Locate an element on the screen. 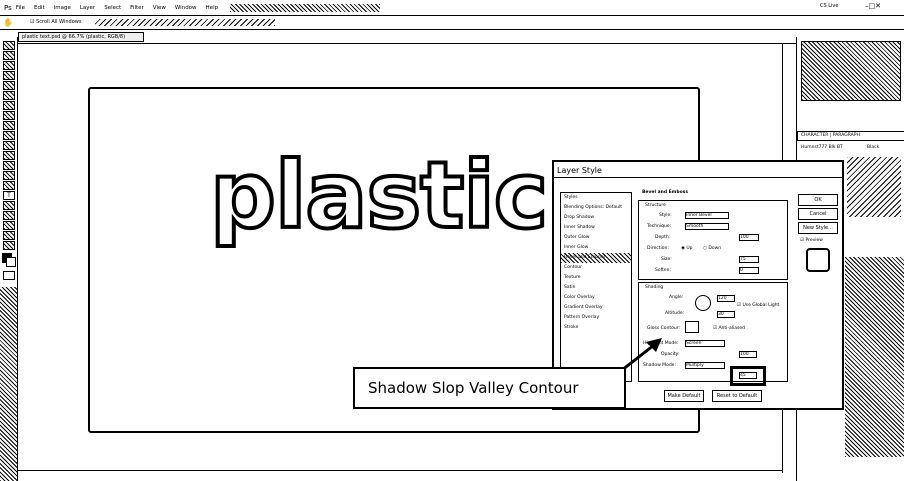  menu-help: Help is located at coordinates (212, 8).